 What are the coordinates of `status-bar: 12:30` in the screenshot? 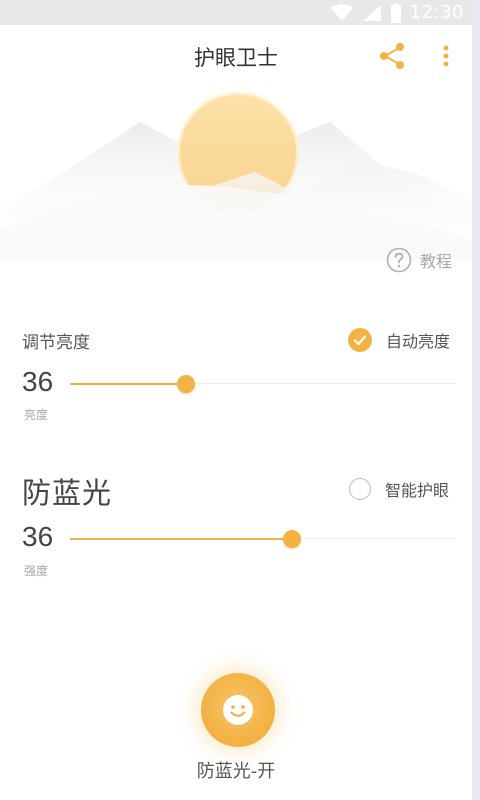 It's located at (236, 12).